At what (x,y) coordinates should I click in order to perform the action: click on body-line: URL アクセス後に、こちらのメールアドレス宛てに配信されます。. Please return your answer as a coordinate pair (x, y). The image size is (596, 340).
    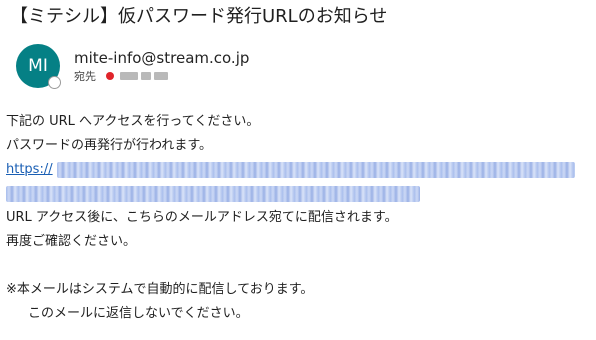
    Looking at the image, I should click on (202, 217).